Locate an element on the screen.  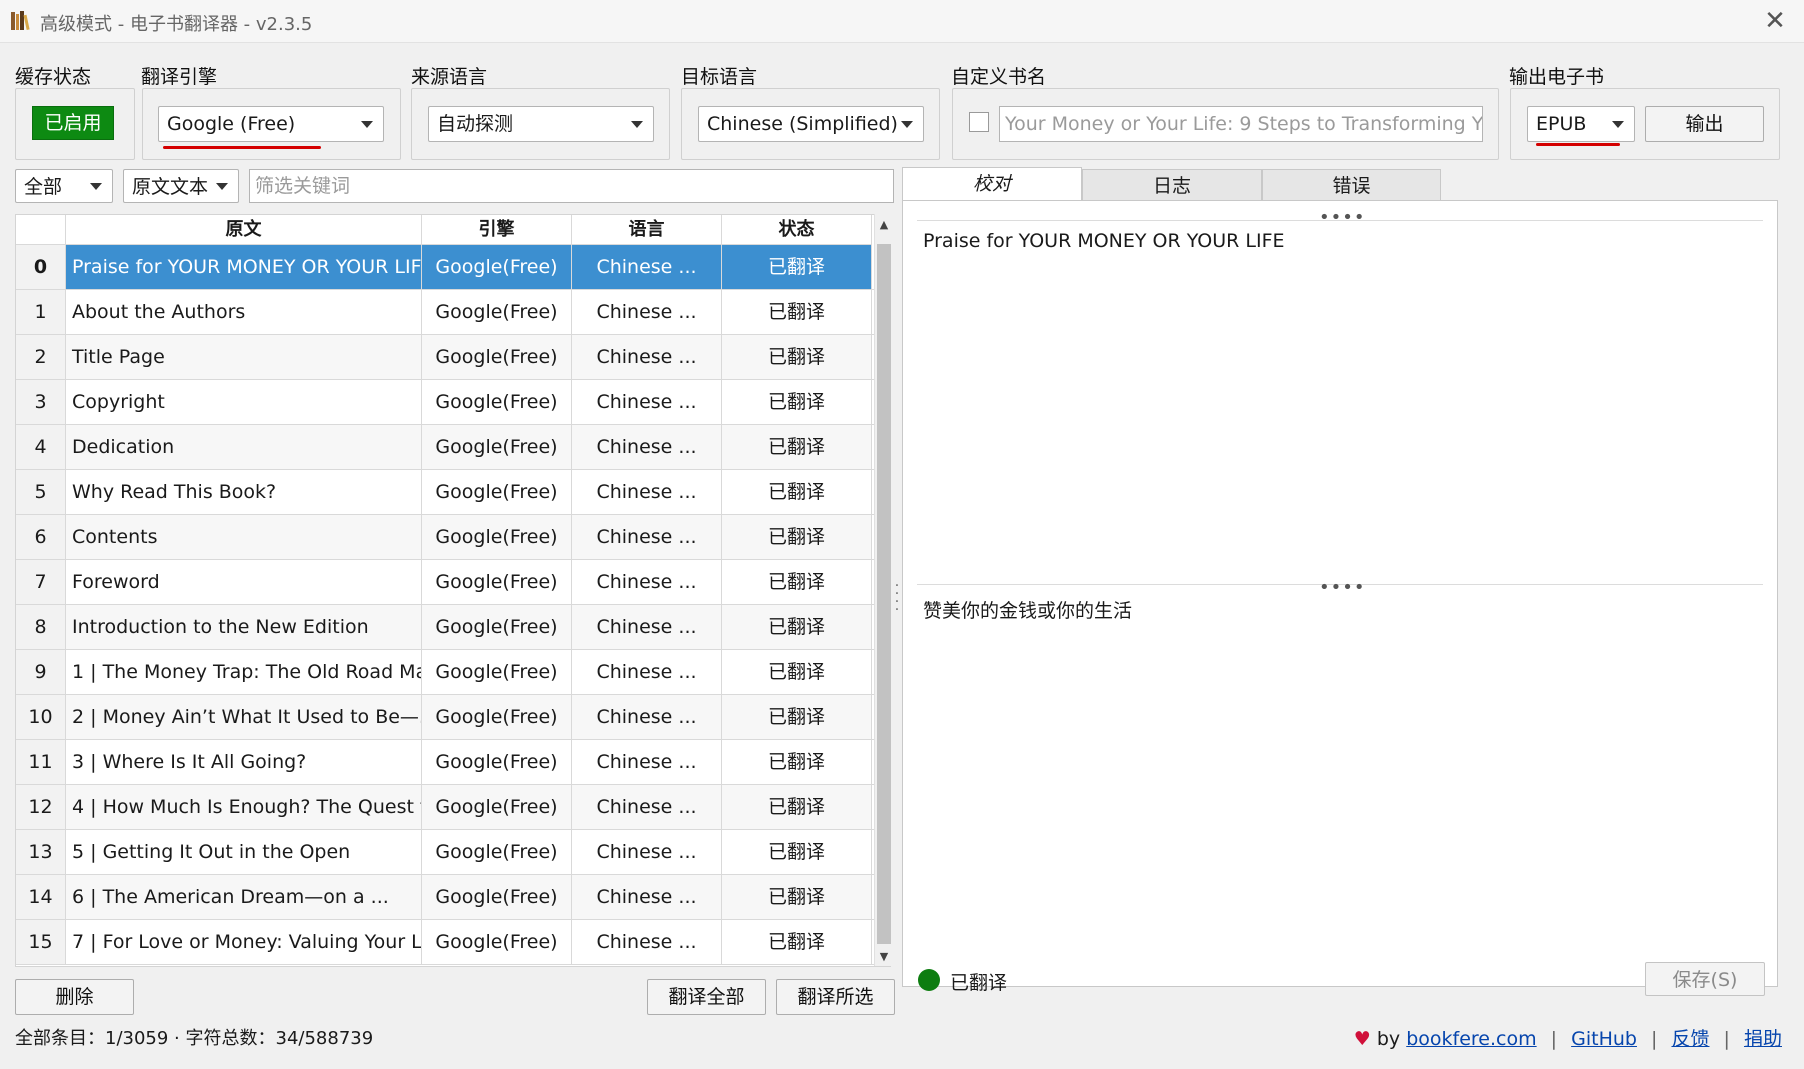
translation-text: 赞美你的金钱或你的生活 is located at coordinates (1028, 611).